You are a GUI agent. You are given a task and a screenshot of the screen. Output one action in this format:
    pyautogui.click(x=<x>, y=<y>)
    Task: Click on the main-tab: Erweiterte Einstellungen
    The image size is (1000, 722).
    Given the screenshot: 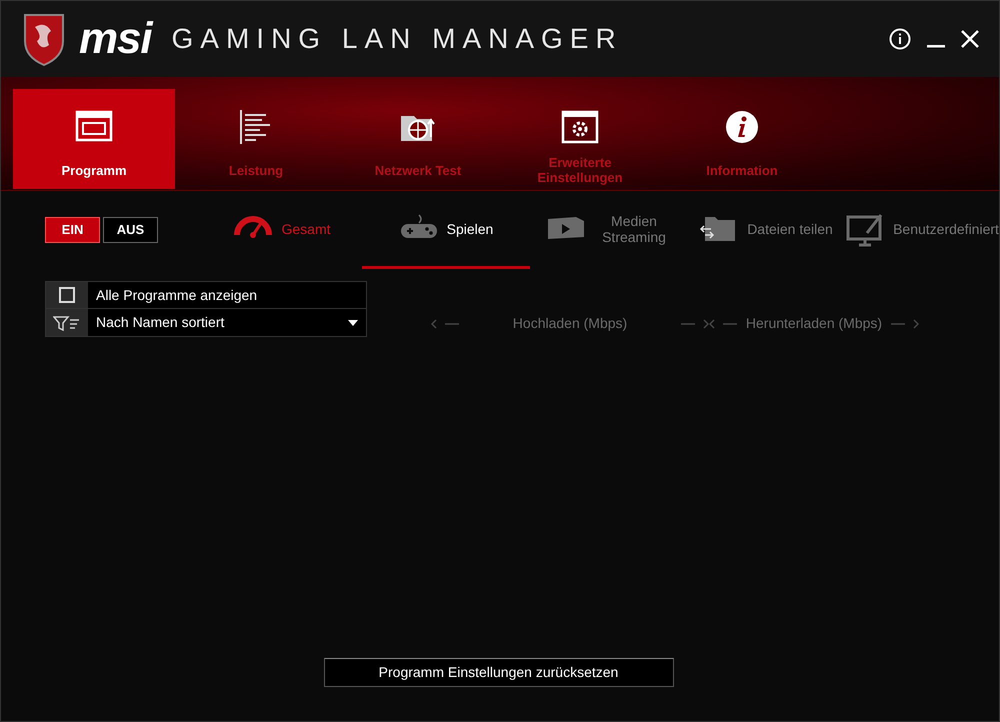 What is the action you would take?
    pyautogui.click(x=580, y=139)
    